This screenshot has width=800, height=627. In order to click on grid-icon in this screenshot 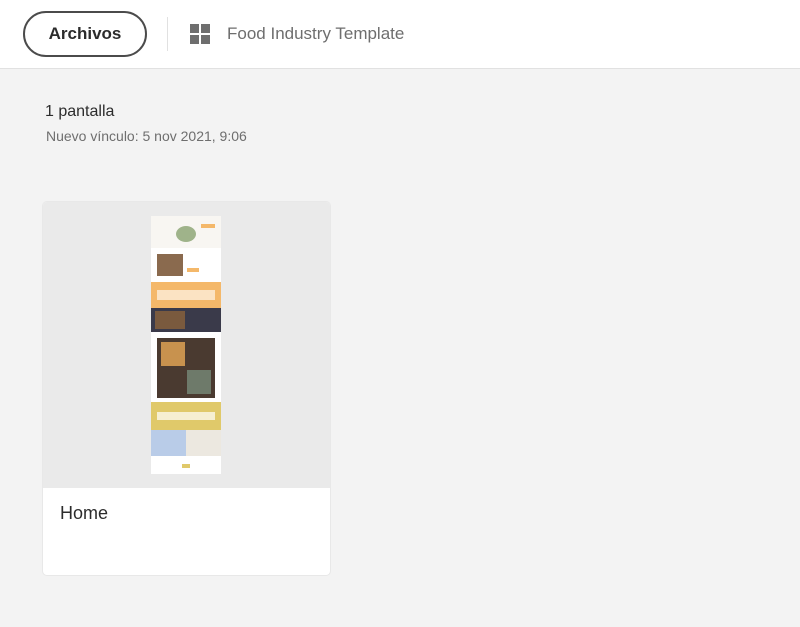, I will do `click(200, 34)`.